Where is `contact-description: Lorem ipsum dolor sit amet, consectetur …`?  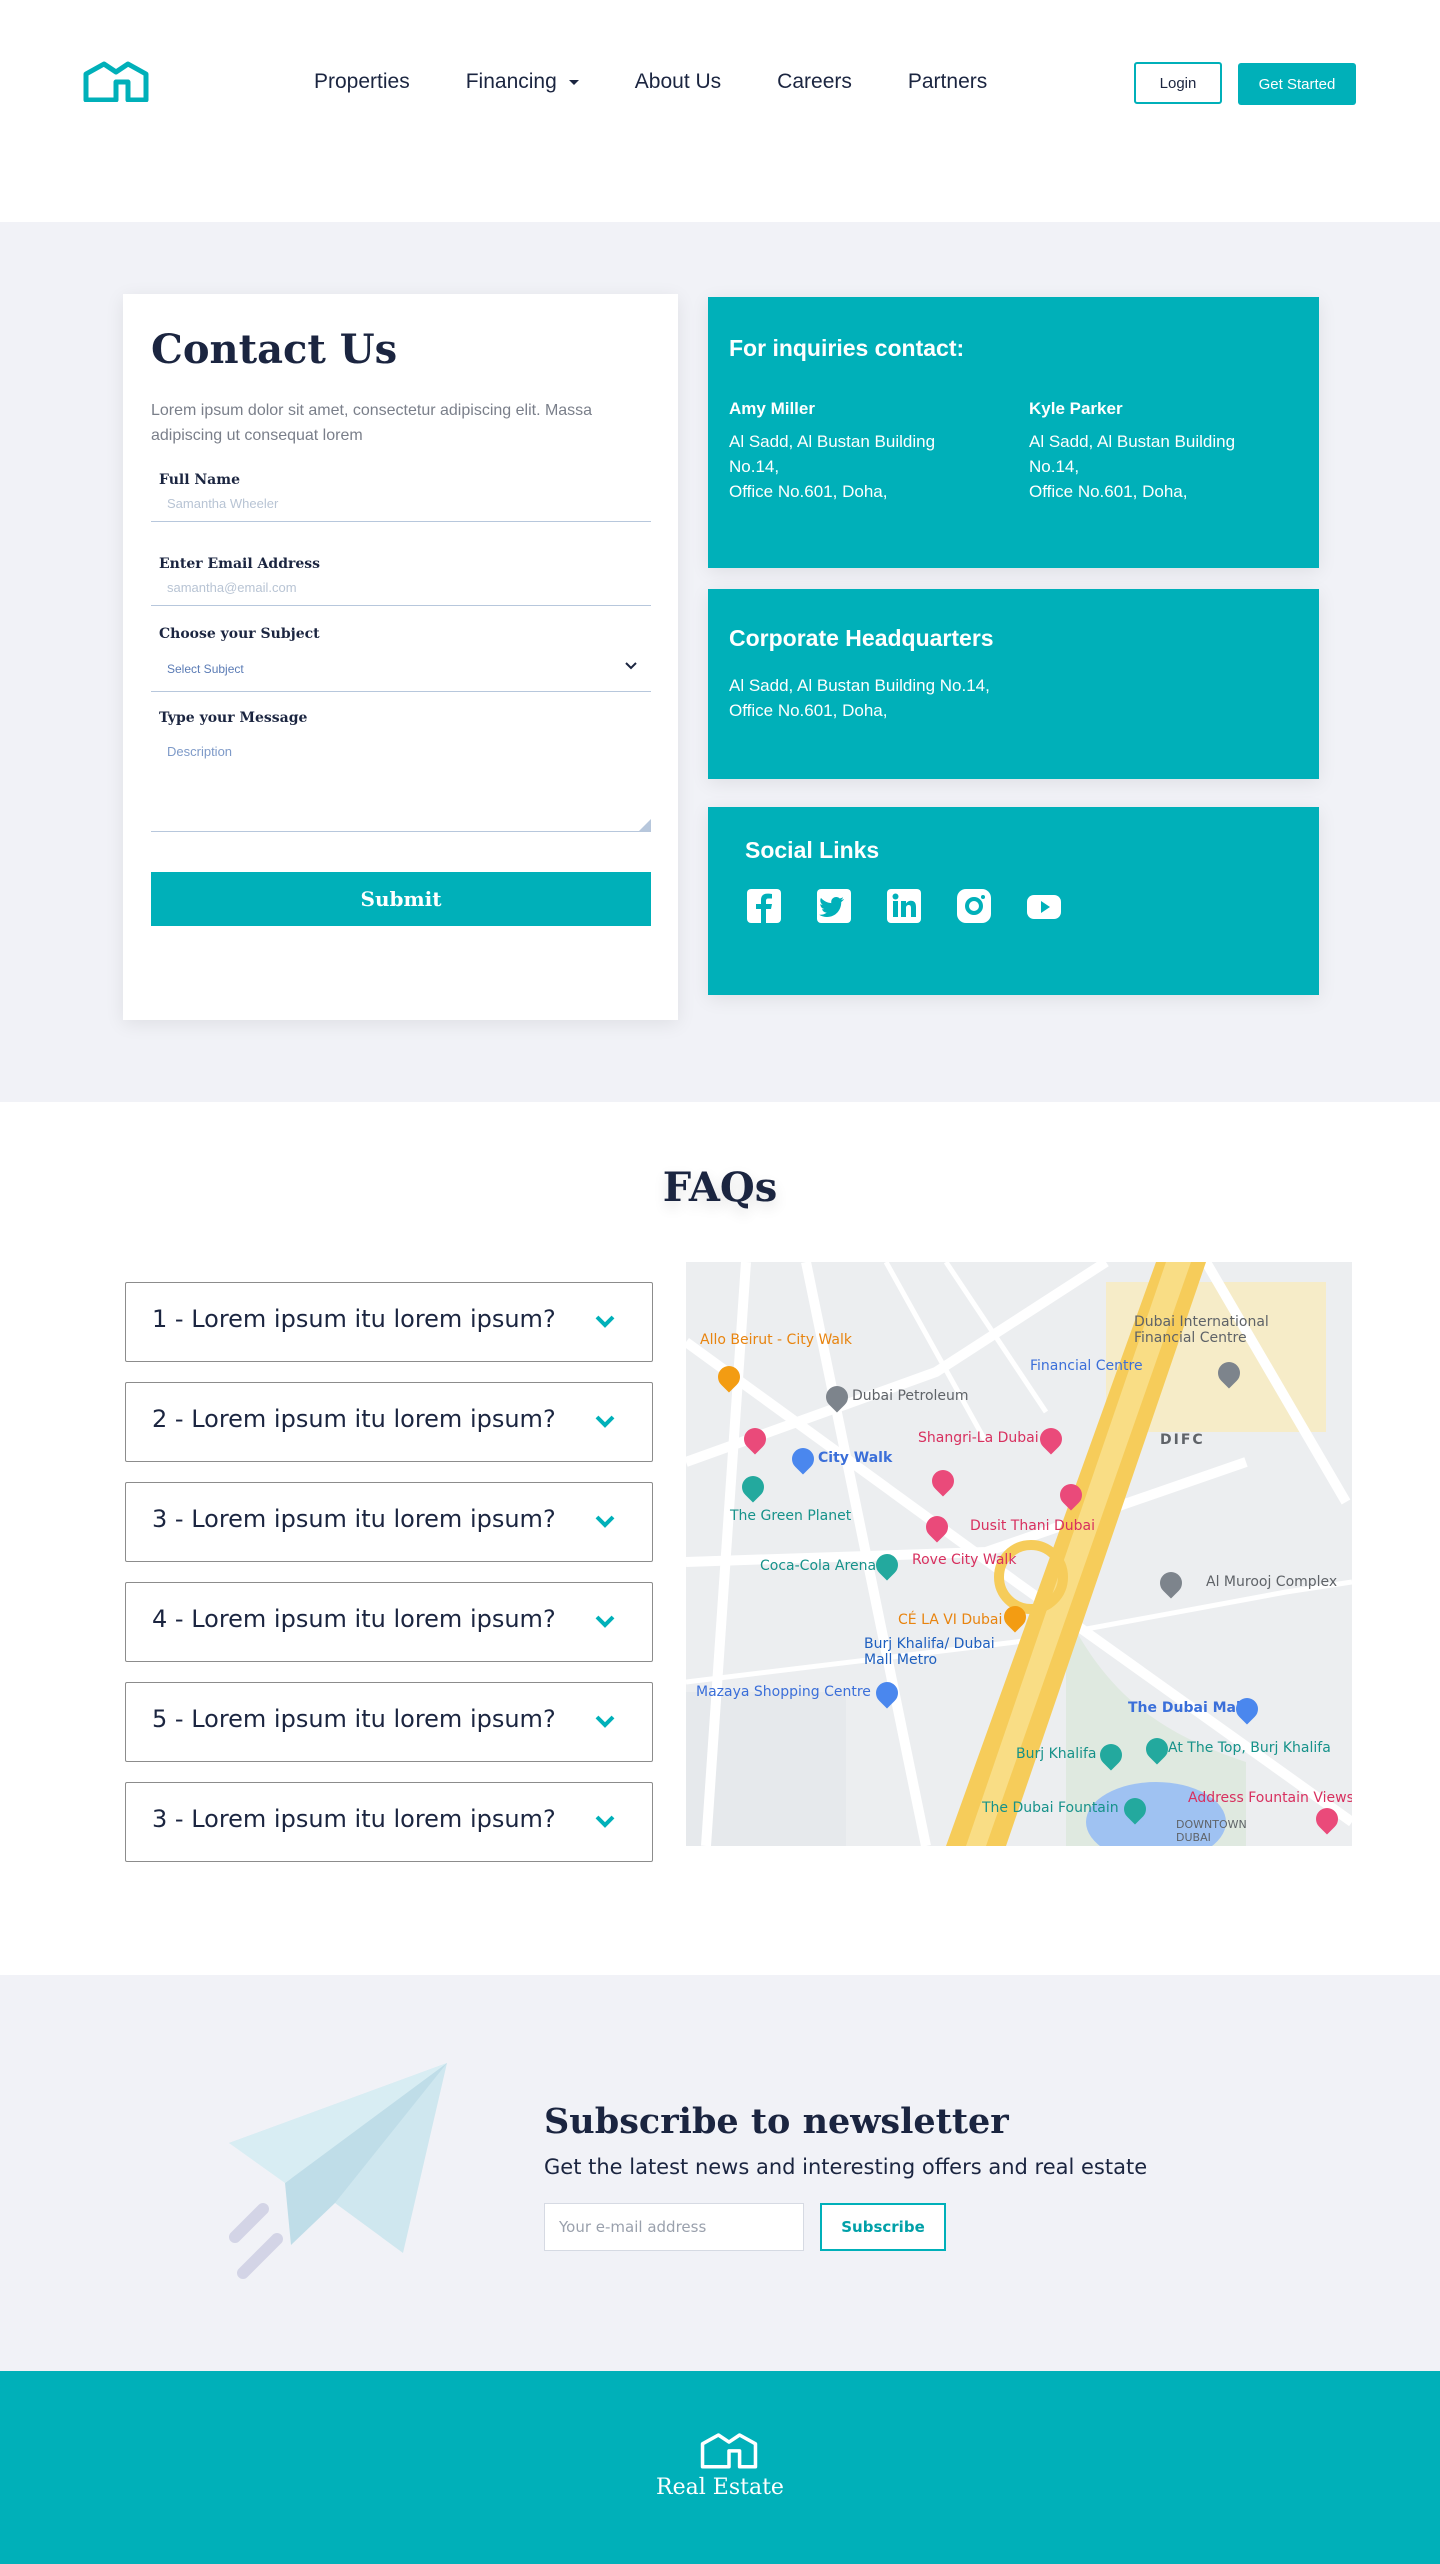
contact-description: Lorem ipsum dolor sit amet, consectetur … is located at coordinates (372, 423).